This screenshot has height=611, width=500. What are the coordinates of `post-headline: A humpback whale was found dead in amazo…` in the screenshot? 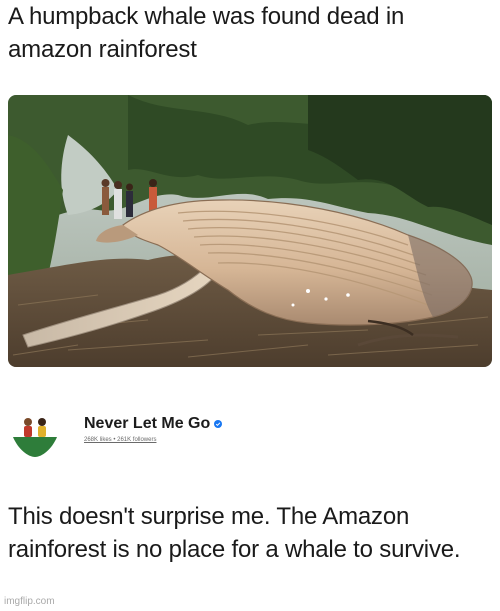 It's located at (206, 33).